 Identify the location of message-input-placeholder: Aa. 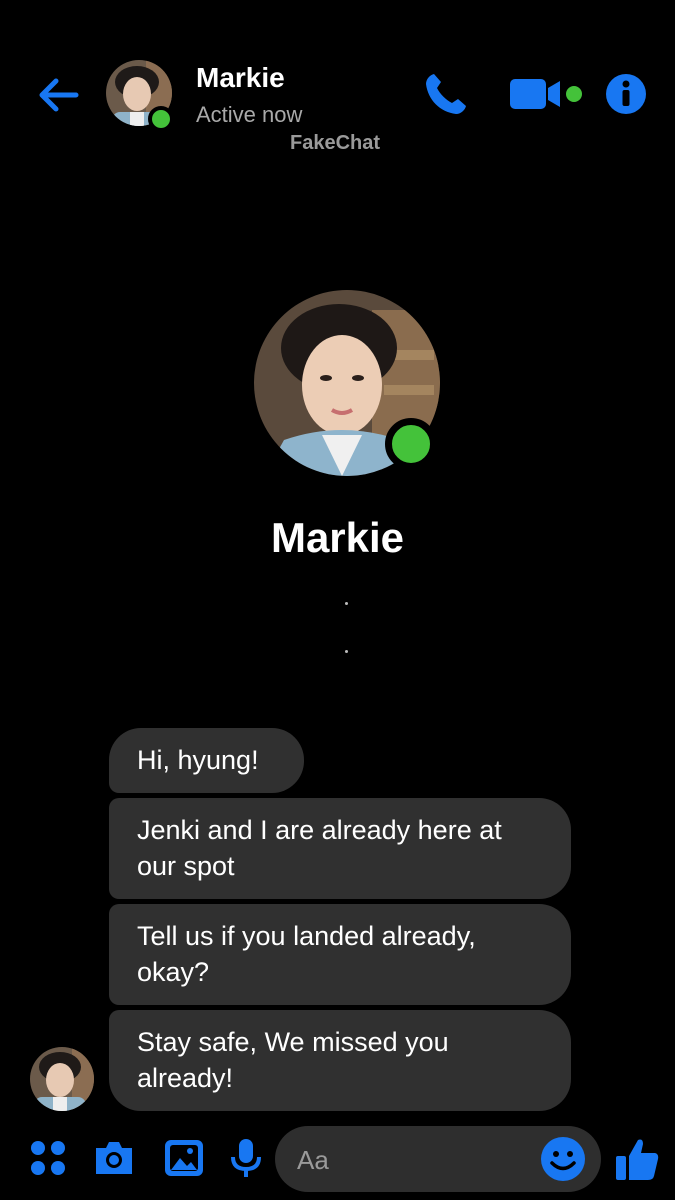
(313, 1160).